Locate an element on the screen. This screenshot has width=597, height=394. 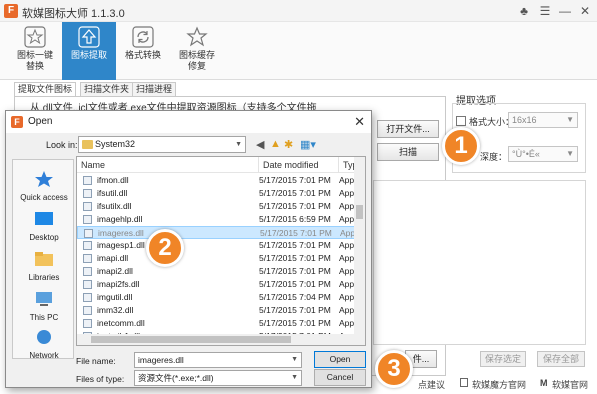
tool-label: 图标一键 替换 is located at coordinates (34, 60).